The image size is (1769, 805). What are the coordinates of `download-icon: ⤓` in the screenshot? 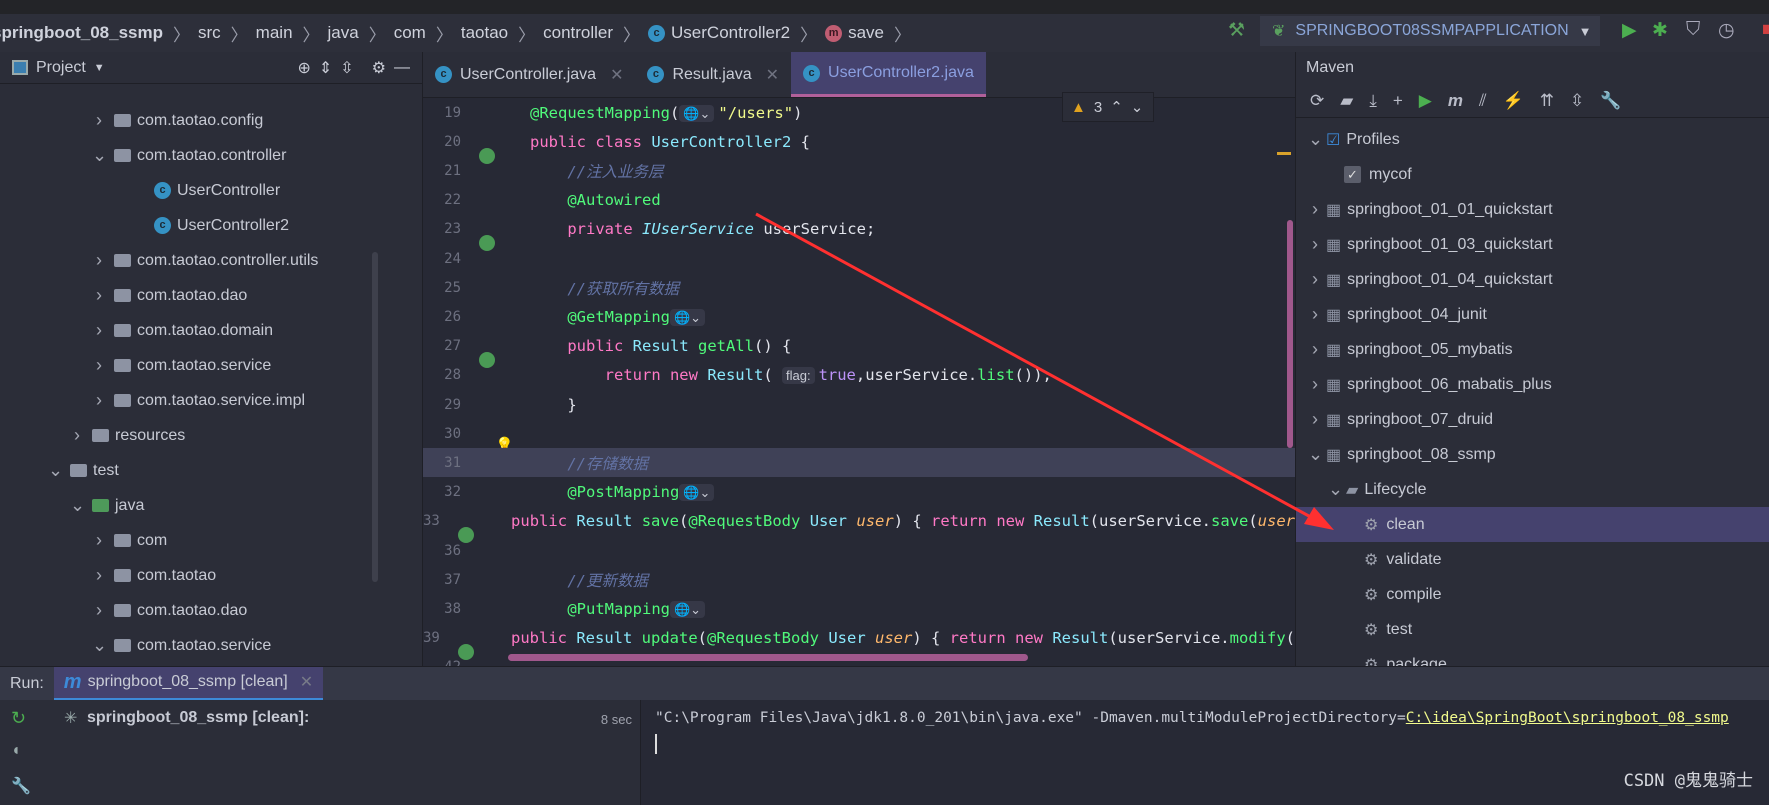 It's located at (1373, 101).